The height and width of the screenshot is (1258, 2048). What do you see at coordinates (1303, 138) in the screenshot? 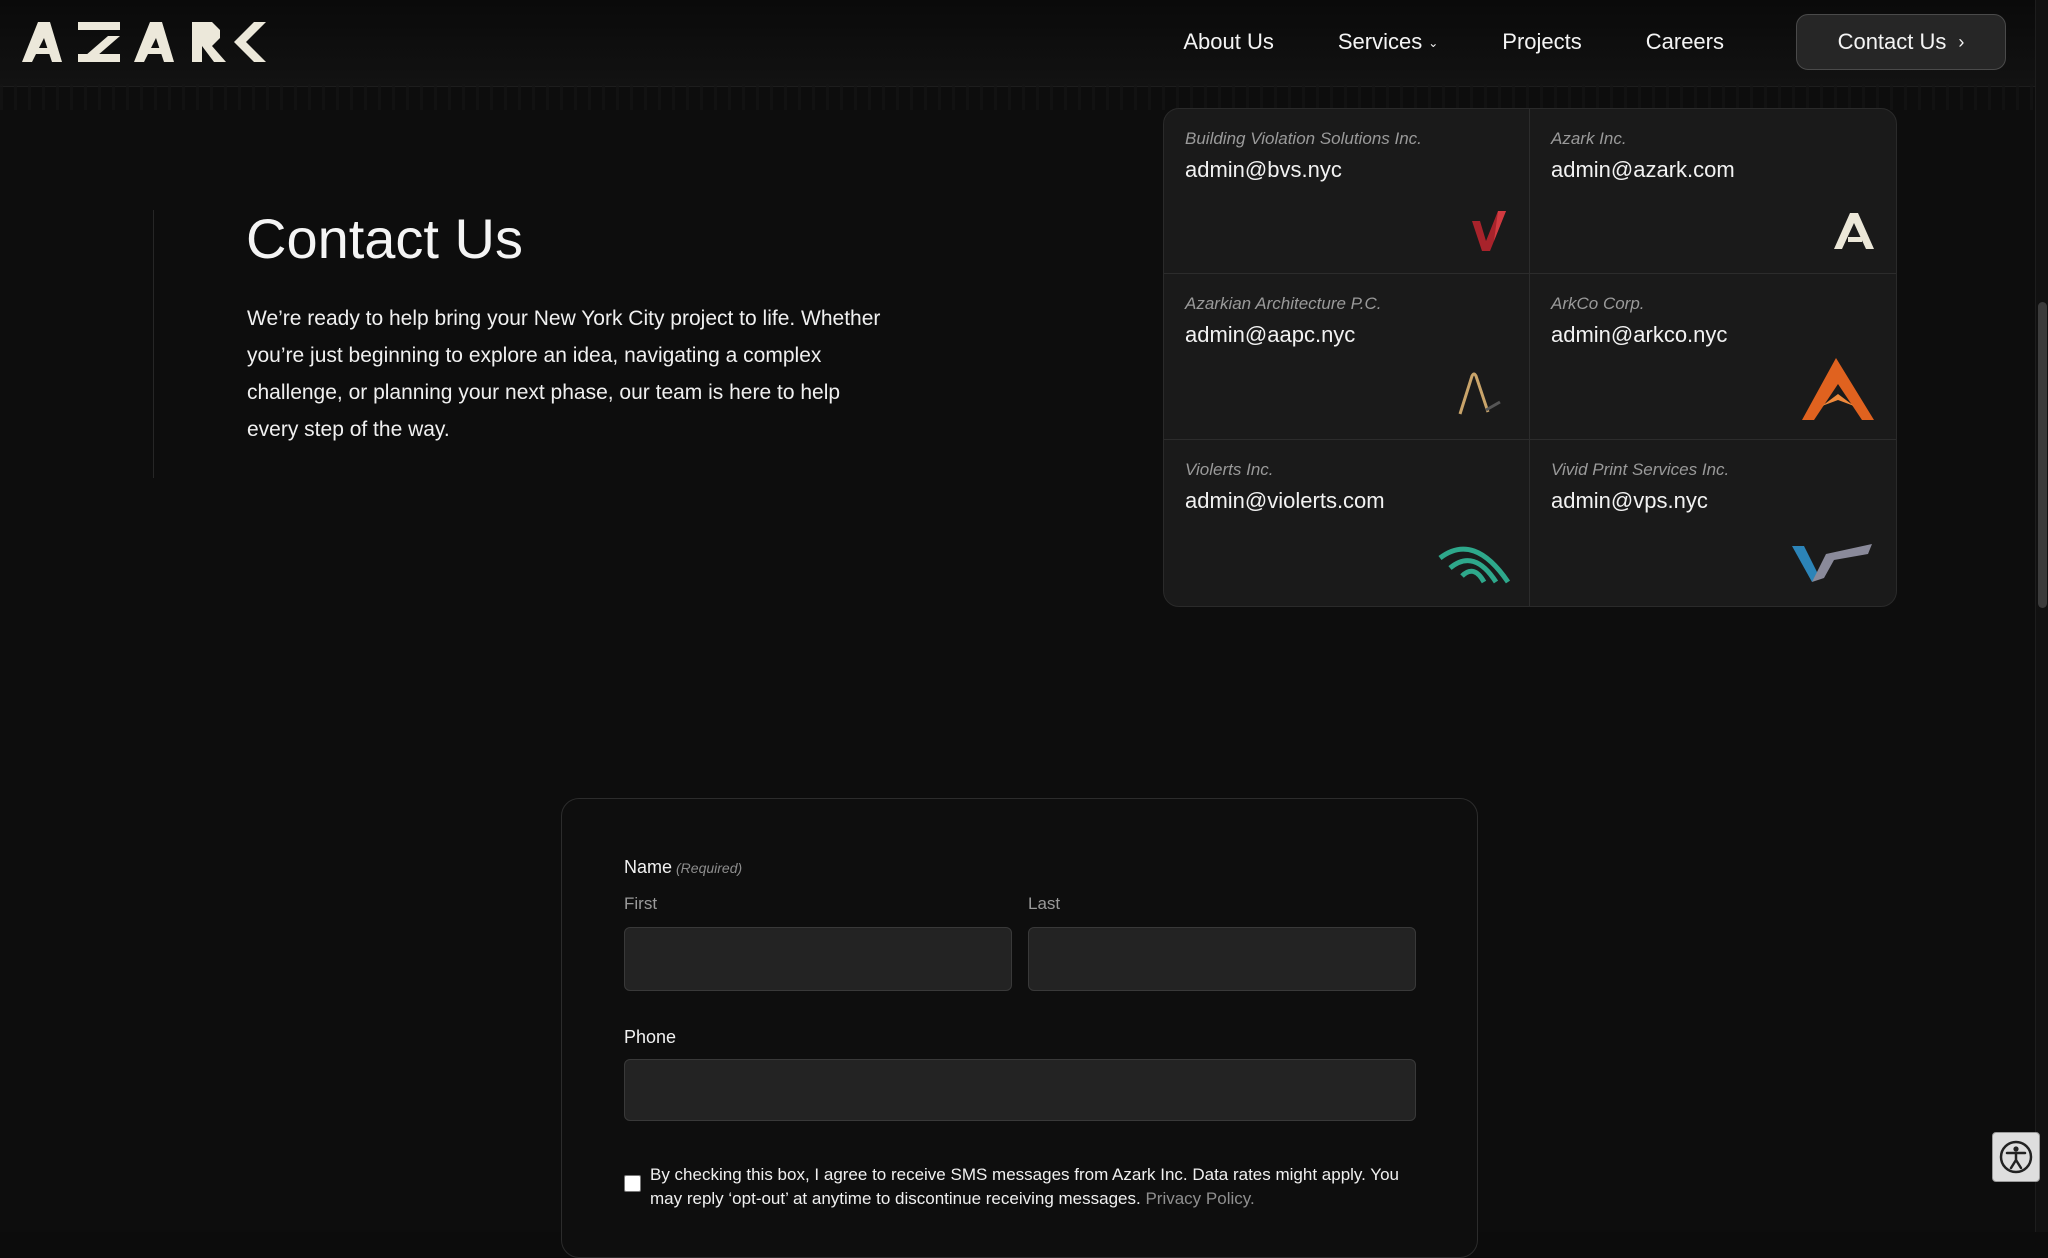
I see `company-name: Building Violation Solutions Inc.` at bounding box center [1303, 138].